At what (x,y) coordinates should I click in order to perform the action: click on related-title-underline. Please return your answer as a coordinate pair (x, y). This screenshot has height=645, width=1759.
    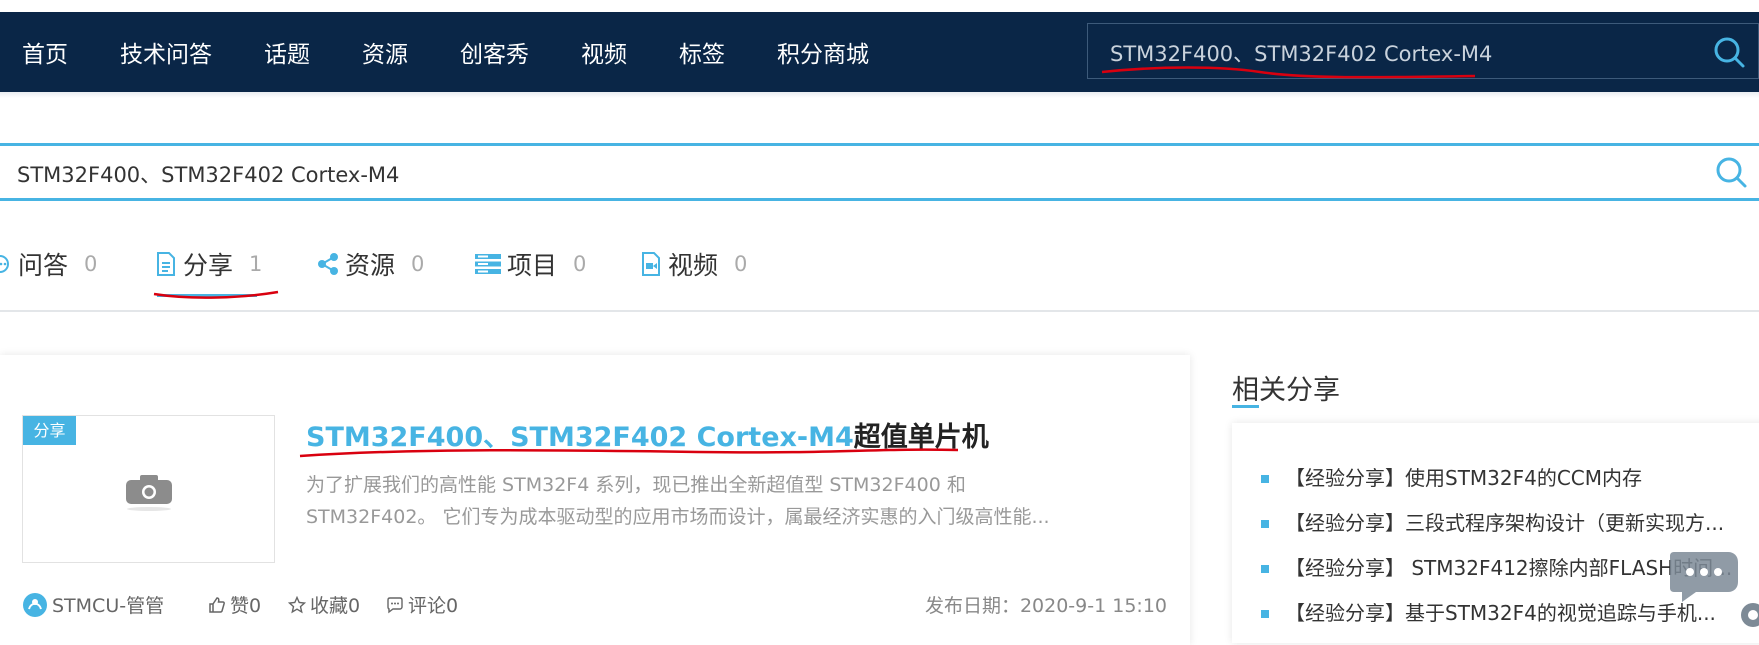
    Looking at the image, I should click on (1245, 406).